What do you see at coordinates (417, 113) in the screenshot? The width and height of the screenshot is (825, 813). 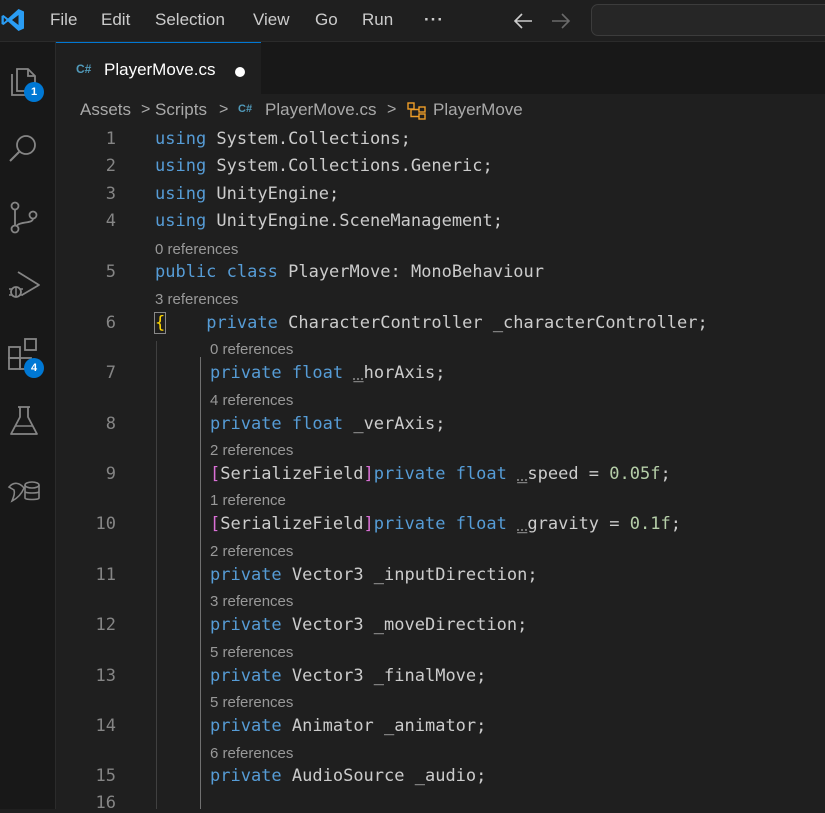 I see `class-symbol-icon` at bounding box center [417, 113].